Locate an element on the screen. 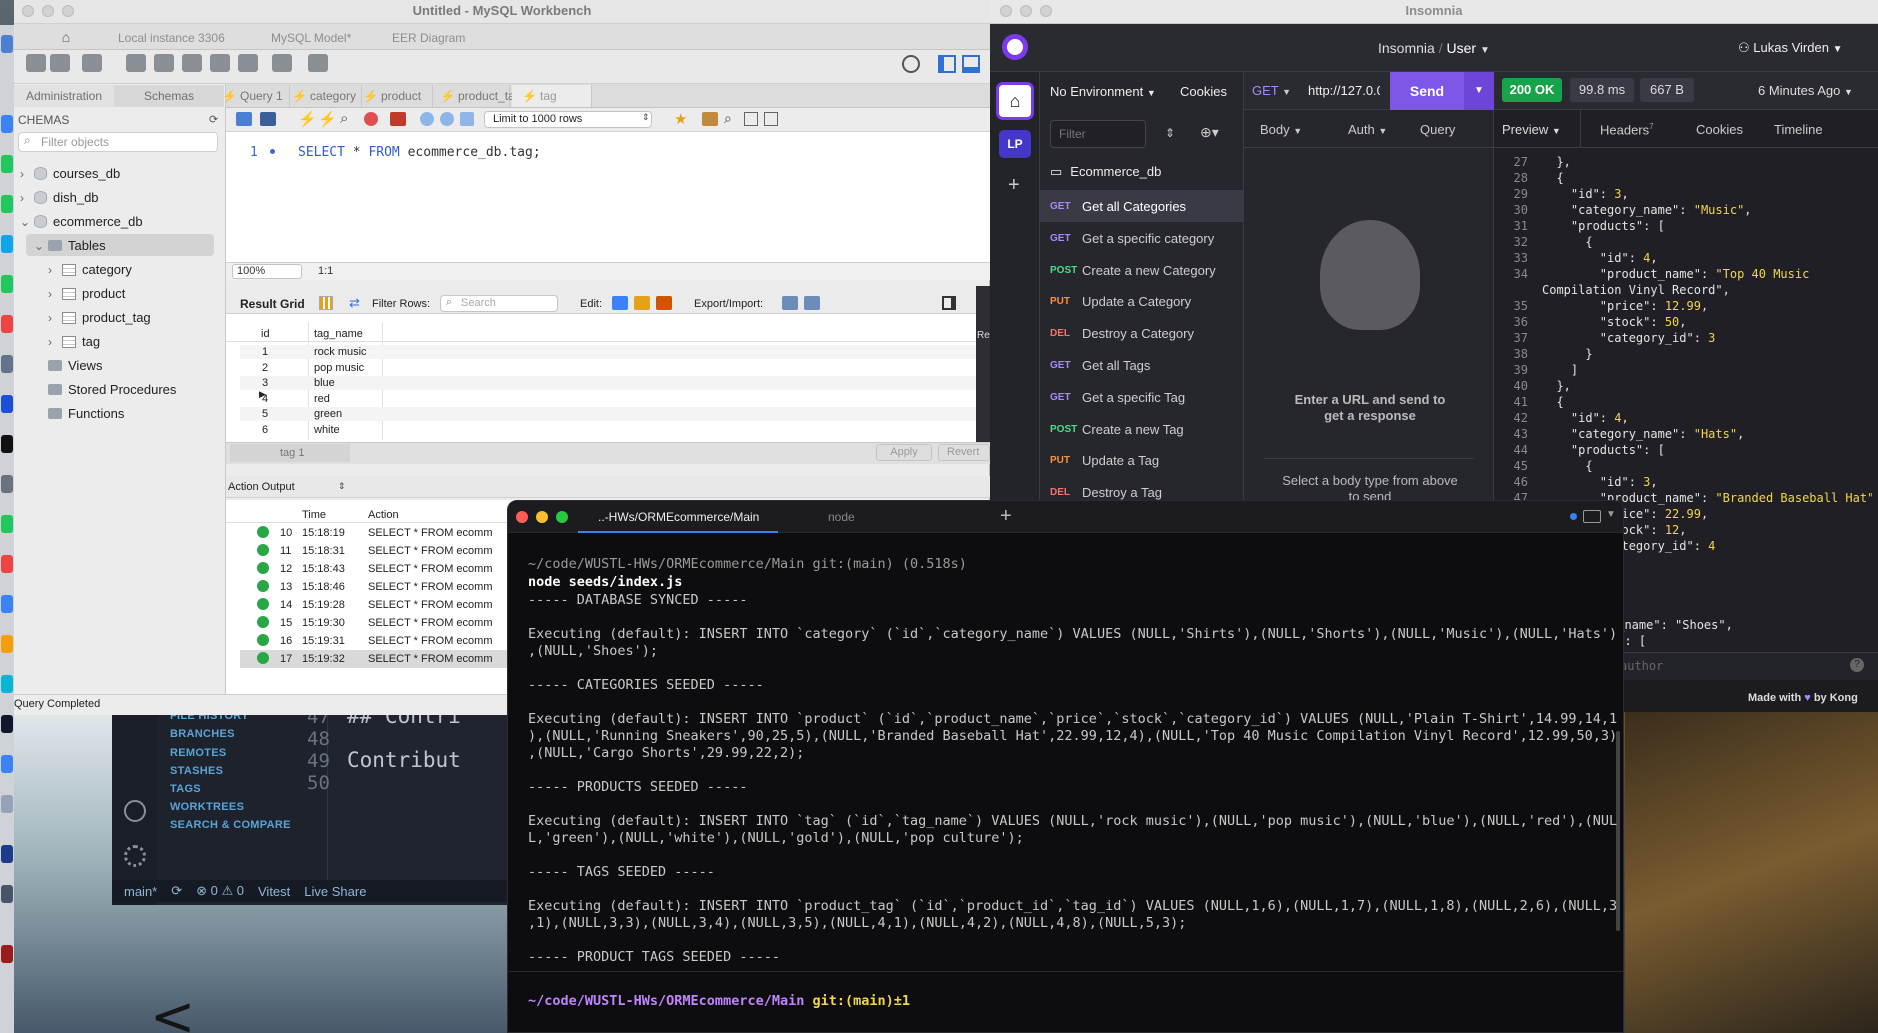  gitlens-section-4: STASHES is located at coordinates (196, 771).